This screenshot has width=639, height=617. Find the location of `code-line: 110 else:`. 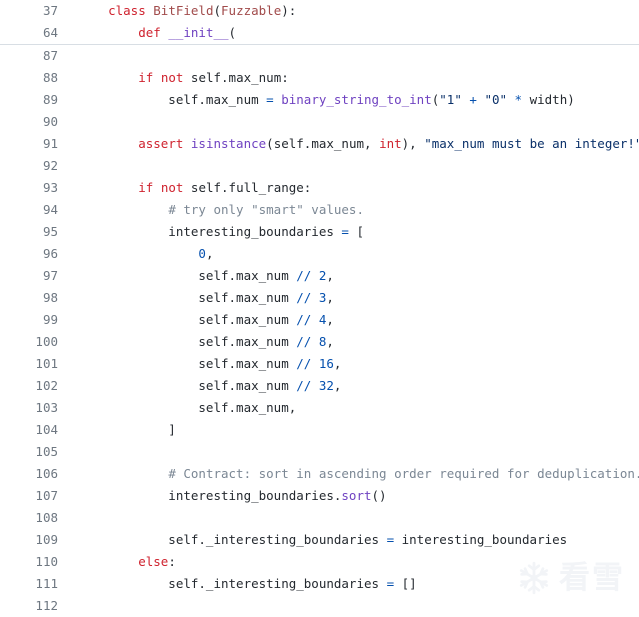

code-line: 110 else: is located at coordinates (319, 562).